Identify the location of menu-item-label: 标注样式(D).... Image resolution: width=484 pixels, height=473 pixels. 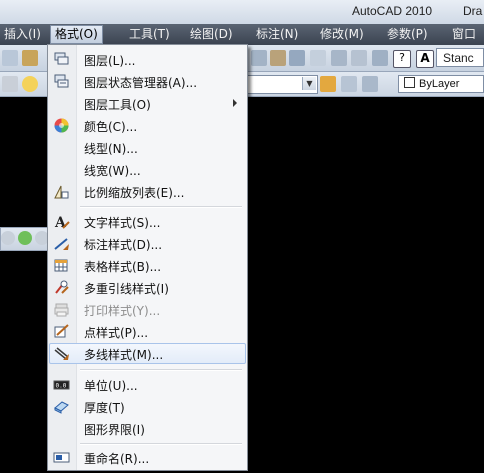
(123, 245).